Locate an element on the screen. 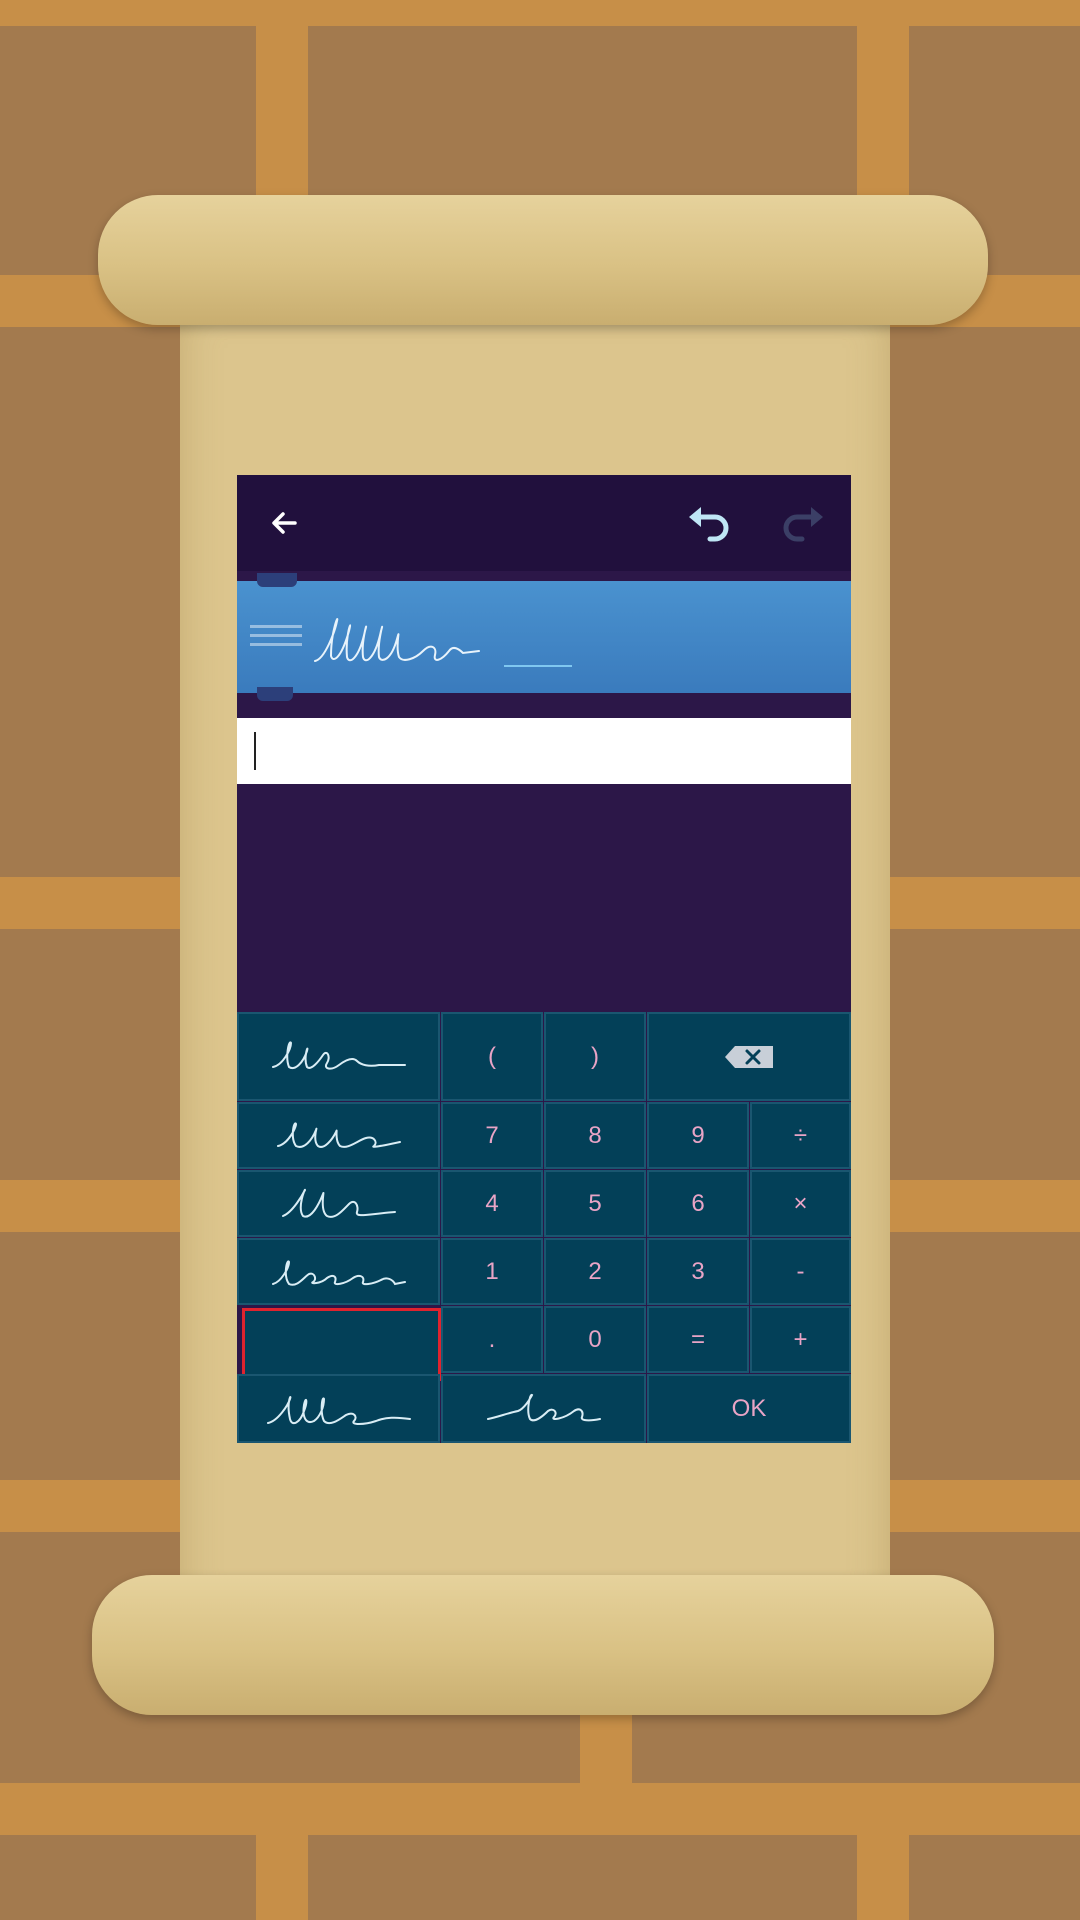 The width and height of the screenshot is (1080, 1920). zero-key: 0 is located at coordinates (595, 1339).